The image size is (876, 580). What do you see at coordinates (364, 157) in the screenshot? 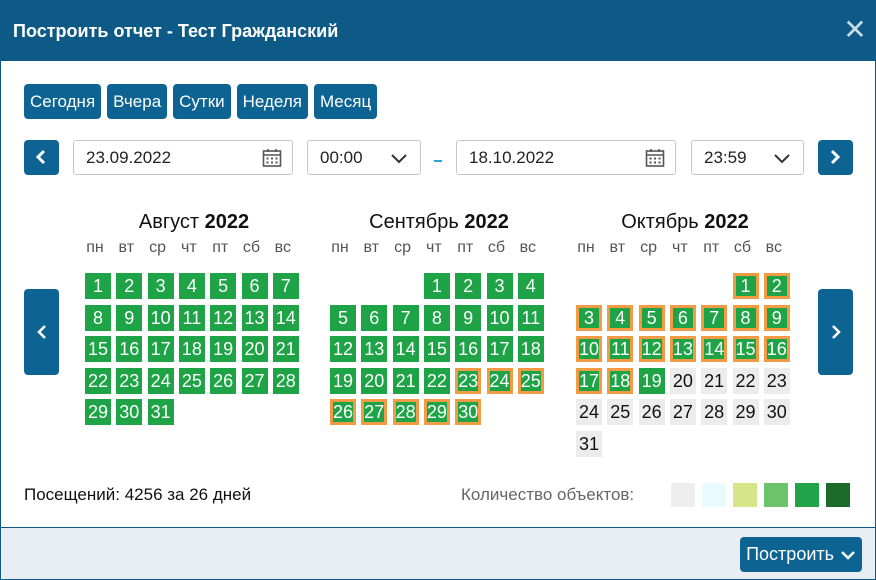
I see `time-from-select: 00:00` at bounding box center [364, 157].